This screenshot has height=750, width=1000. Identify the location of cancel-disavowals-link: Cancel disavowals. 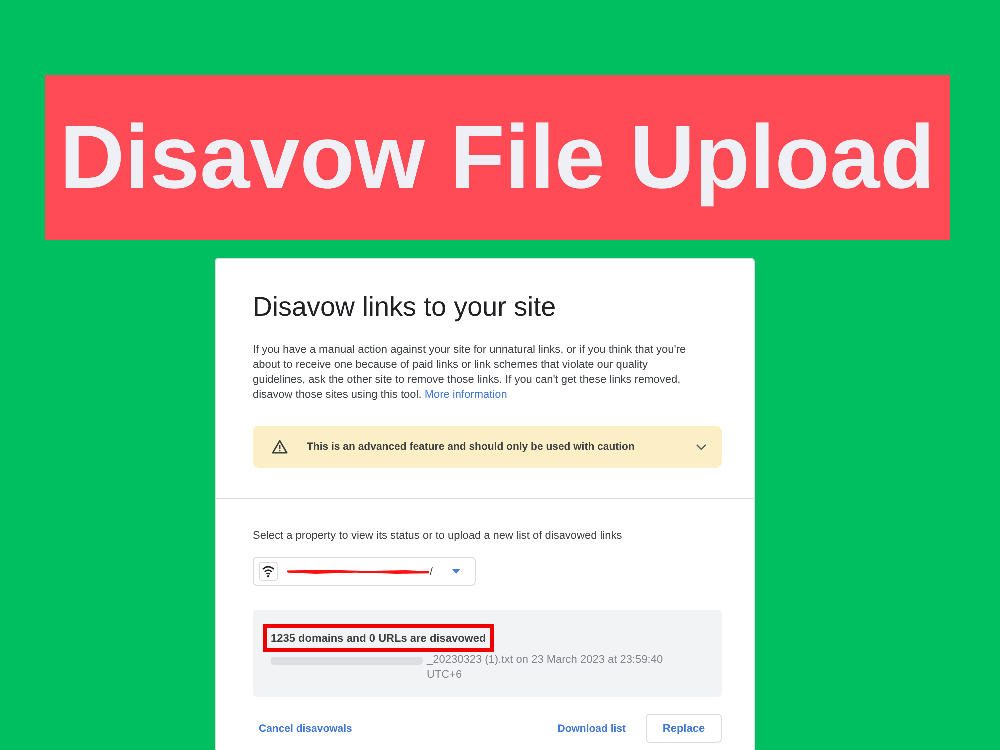
(305, 728).